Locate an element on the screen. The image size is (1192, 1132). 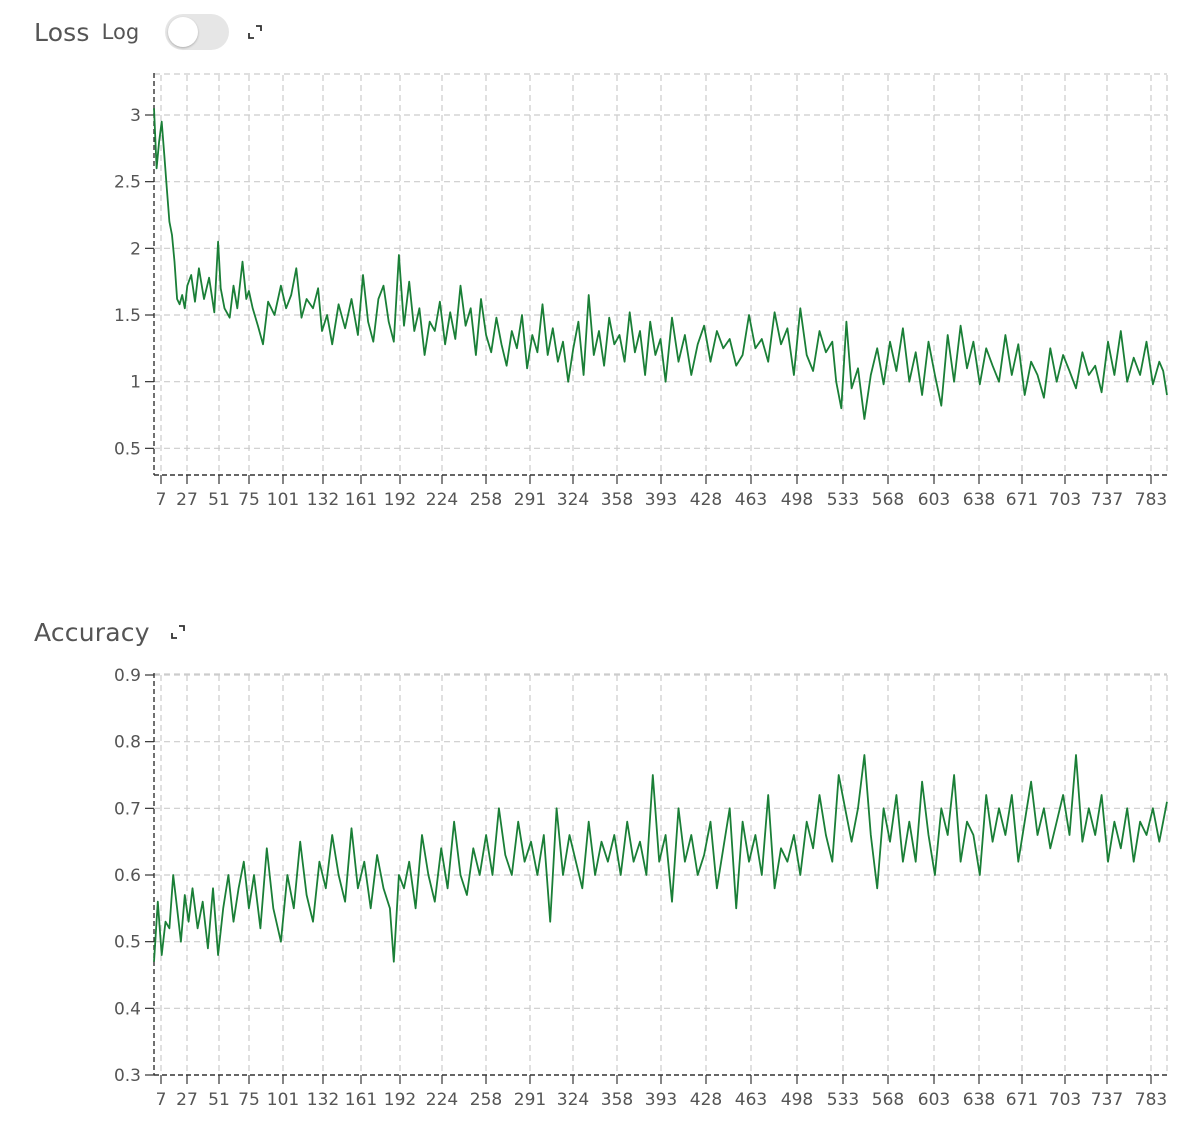
accuracy-y-tick-label: 0.3 is located at coordinates (127, 1076).